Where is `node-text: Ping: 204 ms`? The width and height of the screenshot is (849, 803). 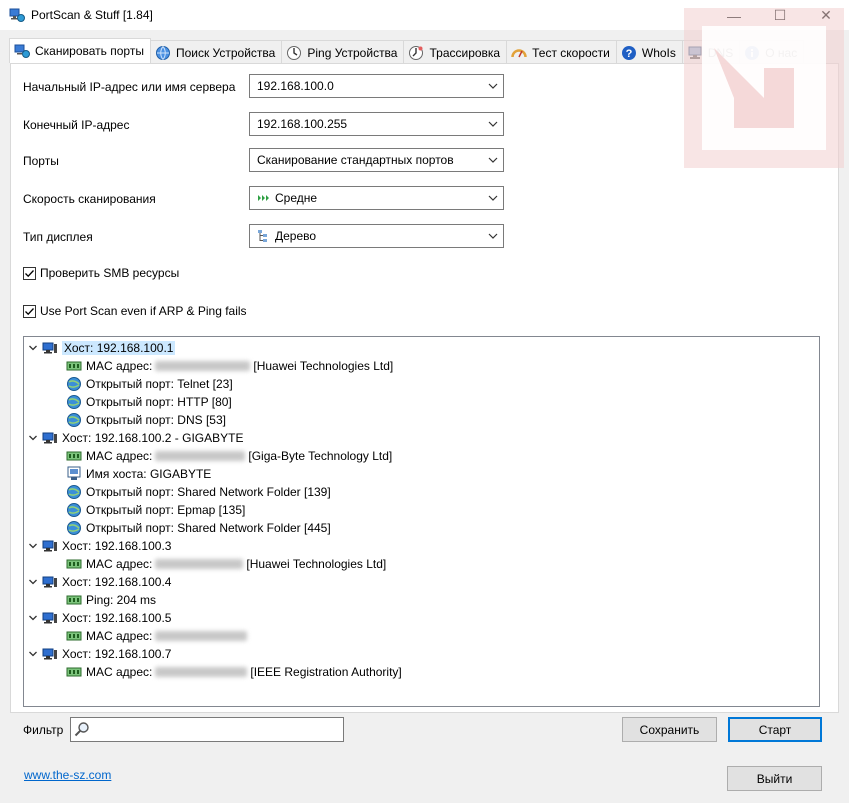
node-text: Ping: 204 ms is located at coordinates (121, 600).